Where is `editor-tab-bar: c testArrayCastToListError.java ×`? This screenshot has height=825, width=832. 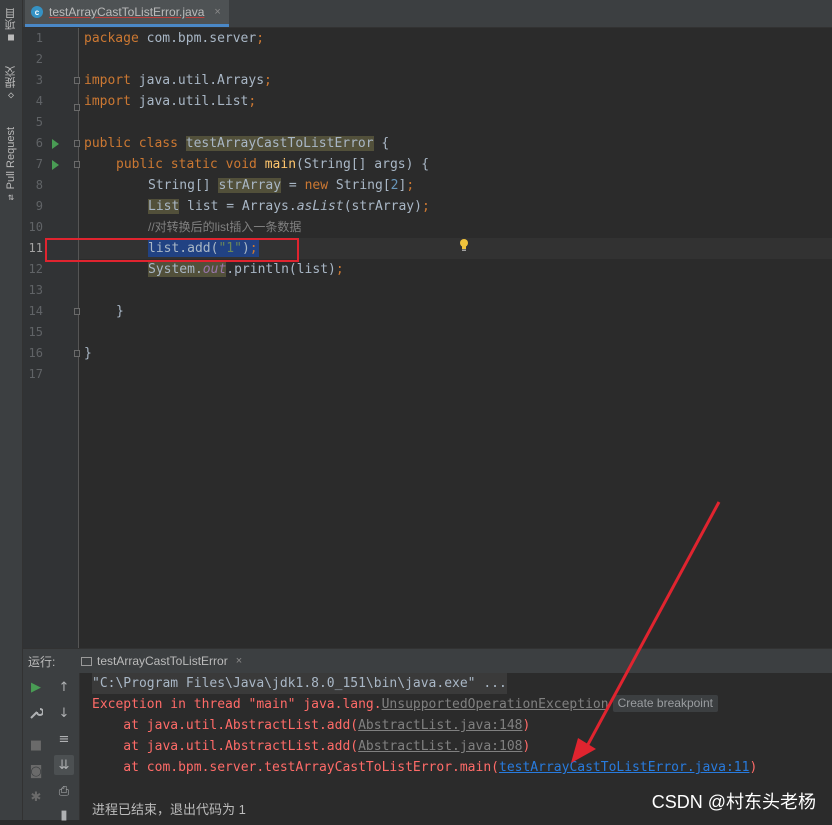
editor-tab-bar: c testArrayCastToListError.java × is located at coordinates (427, 14).